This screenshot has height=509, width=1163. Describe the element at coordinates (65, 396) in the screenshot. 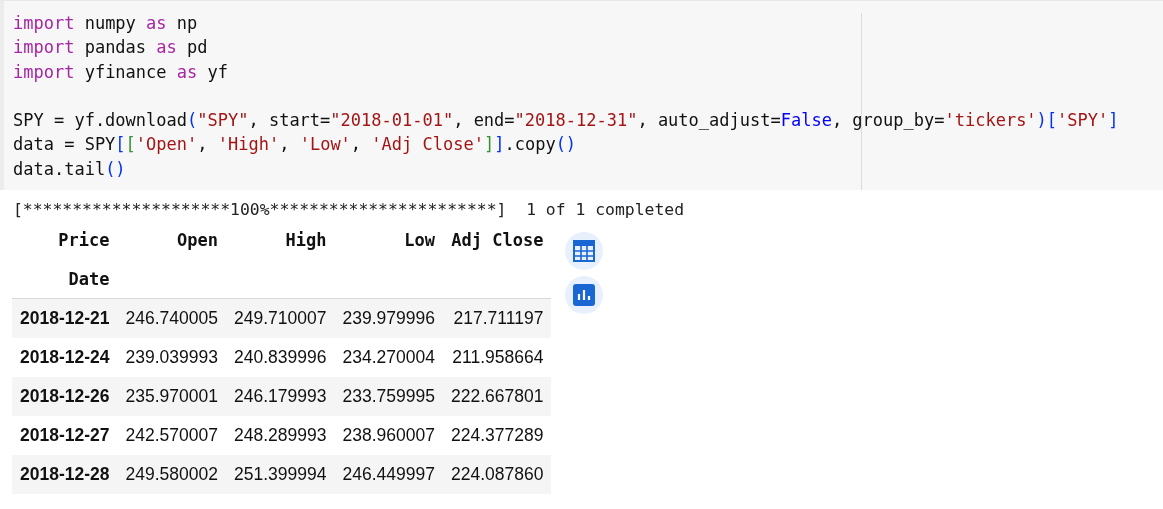

I see `row-header: 2018-12-26` at that location.